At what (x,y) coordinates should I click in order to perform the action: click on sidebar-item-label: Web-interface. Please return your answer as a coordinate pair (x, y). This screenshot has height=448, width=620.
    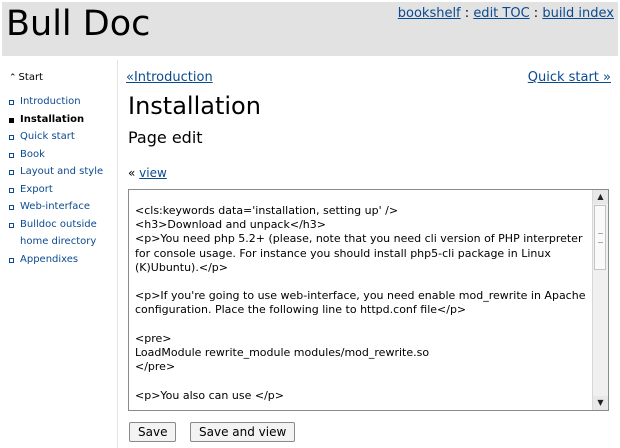
    Looking at the image, I should click on (55, 206).